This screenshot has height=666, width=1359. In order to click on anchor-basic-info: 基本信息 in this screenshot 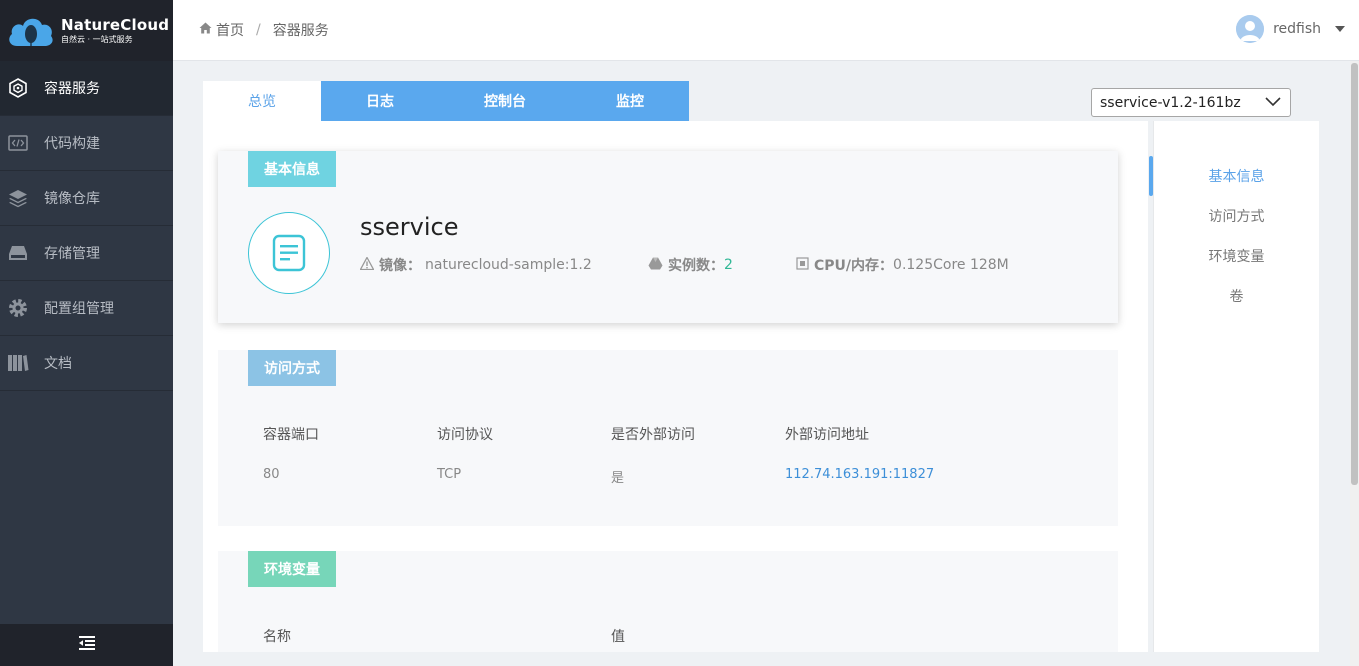, I will do `click(1236, 176)`.